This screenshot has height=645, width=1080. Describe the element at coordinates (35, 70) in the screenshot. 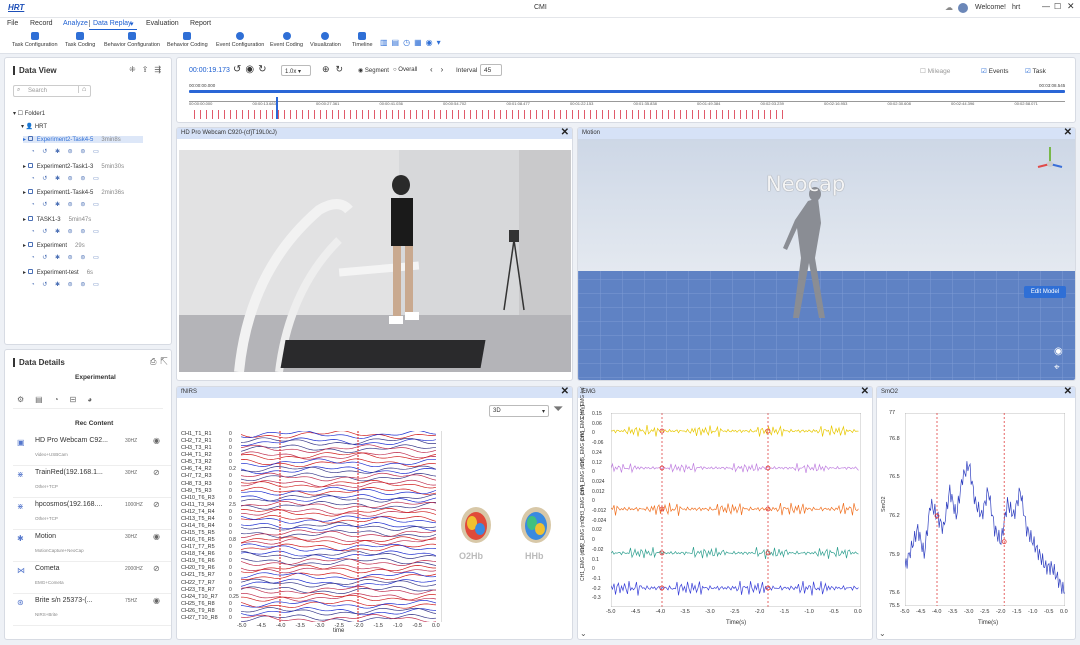

I see `data-view-title: Data View` at that location.